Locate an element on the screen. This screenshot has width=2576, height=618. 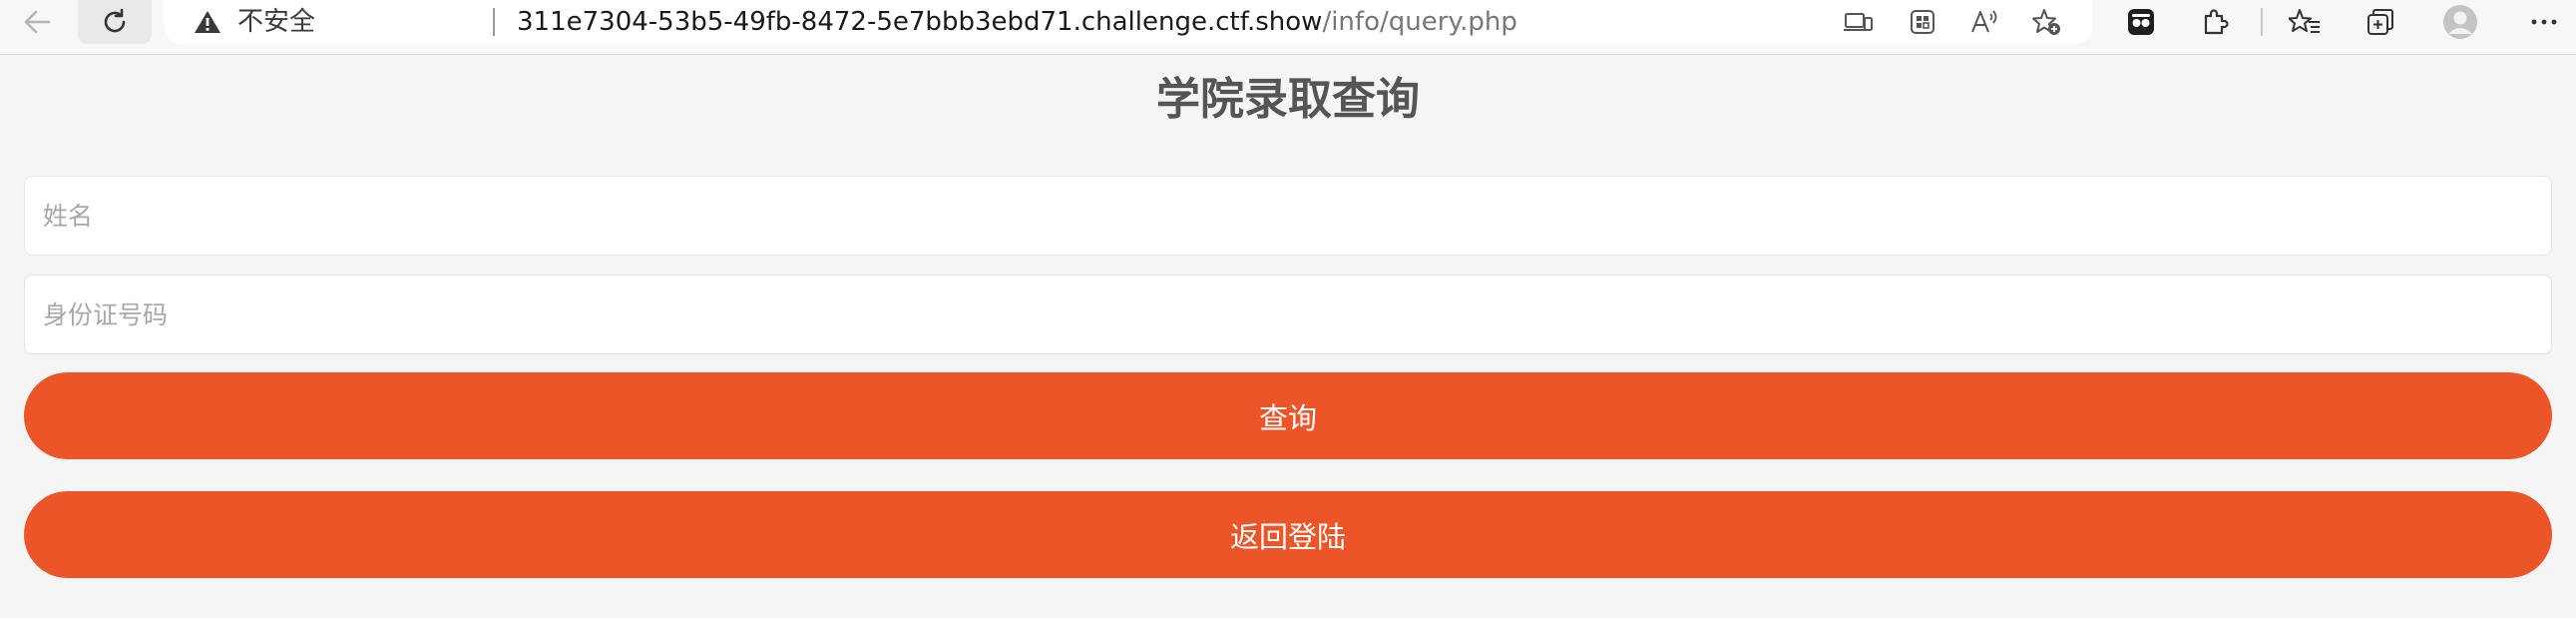
security-label: 不安全 is located at coordinates (276, 22).